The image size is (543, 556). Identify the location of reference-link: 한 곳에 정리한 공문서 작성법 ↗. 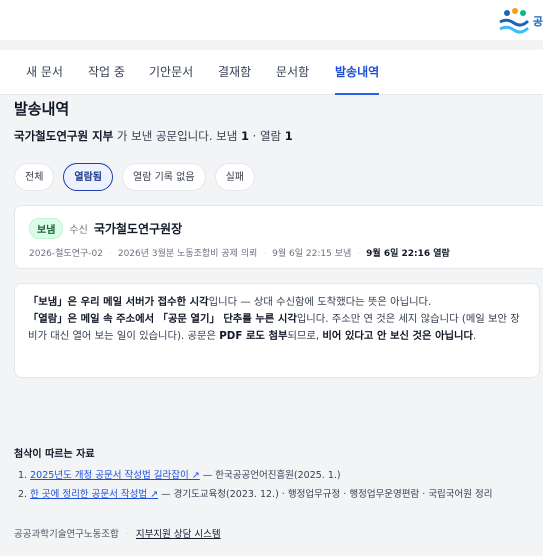
(94, 494).